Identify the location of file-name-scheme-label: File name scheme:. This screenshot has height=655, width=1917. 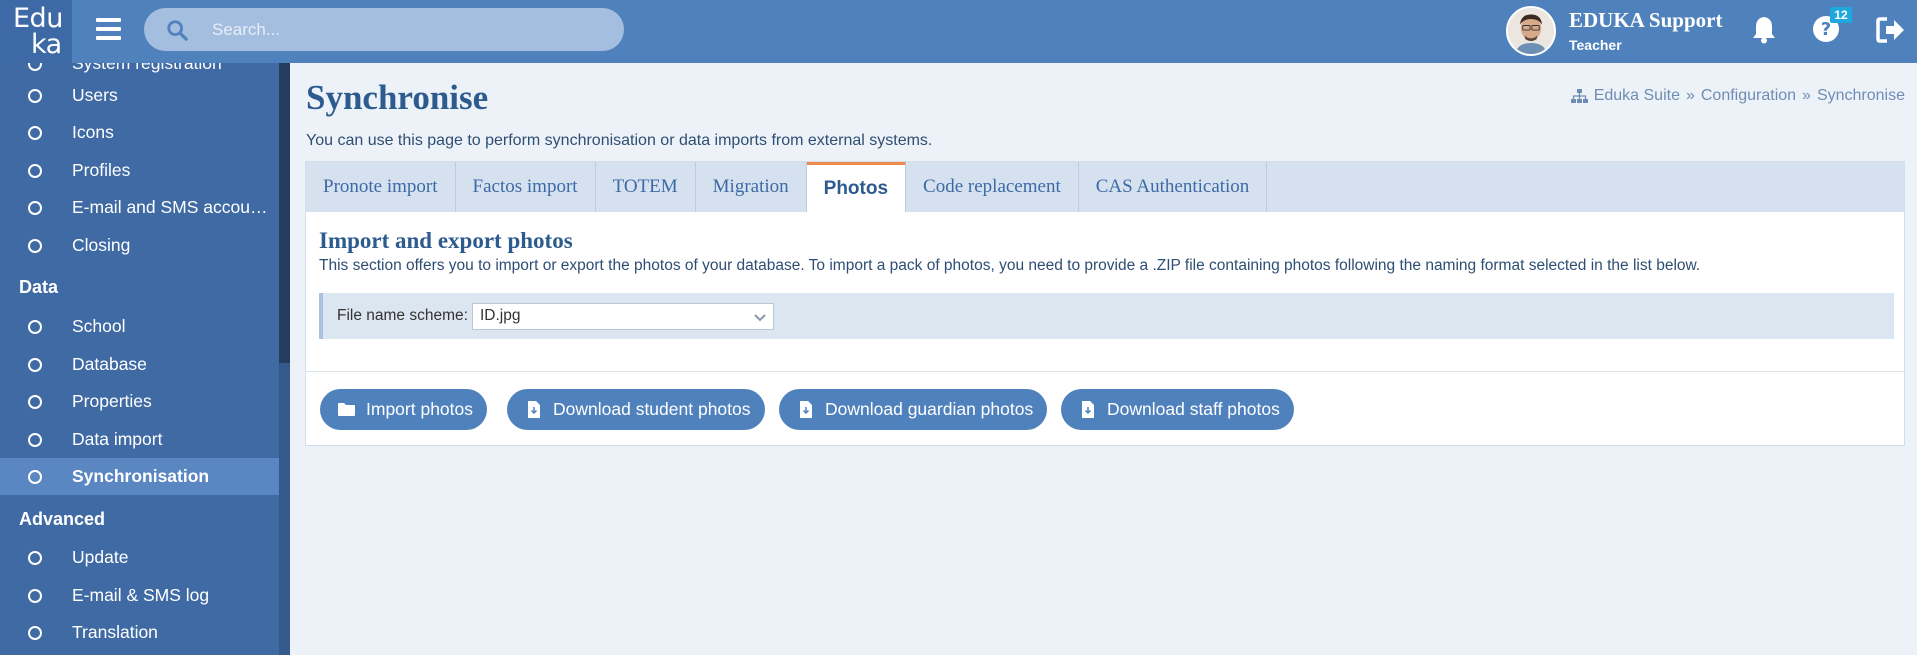
(402, 315).